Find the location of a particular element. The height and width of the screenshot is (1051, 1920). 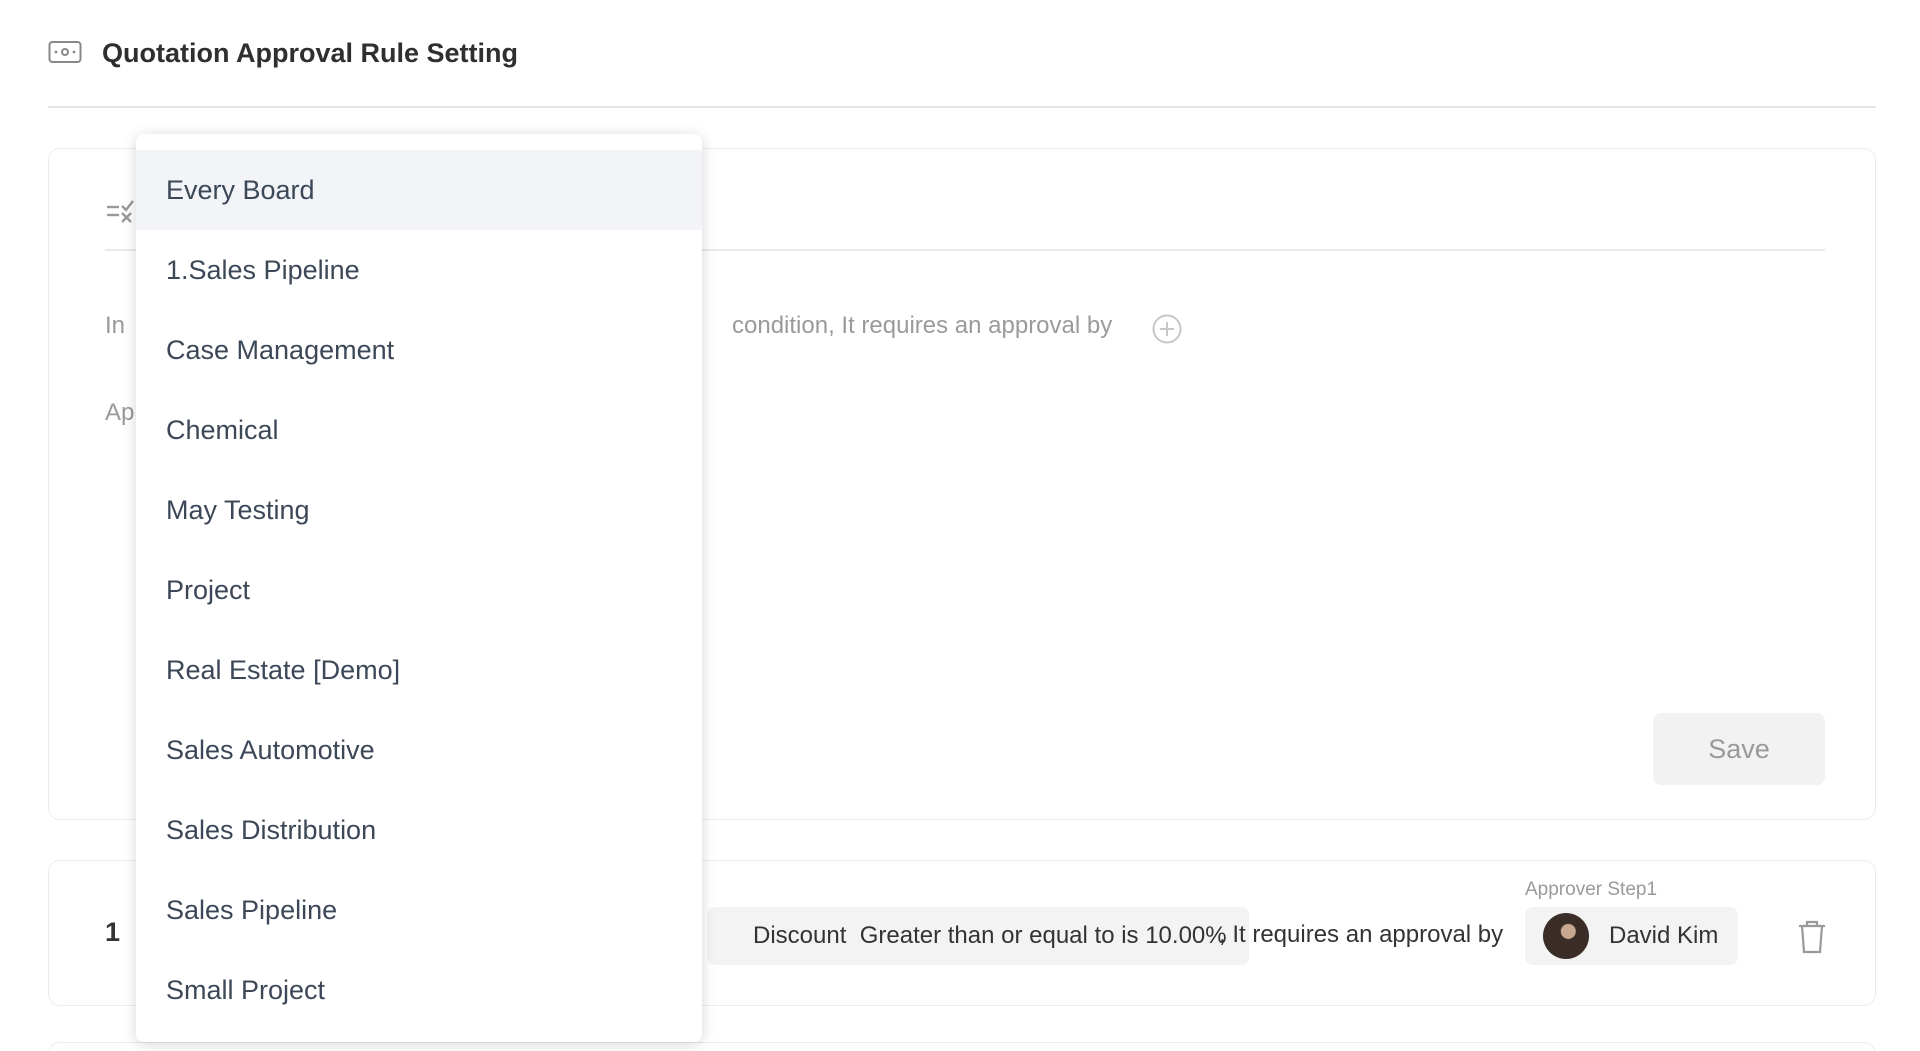

dropdown-item: Sales Distribution is located at coordinates (419, 830).